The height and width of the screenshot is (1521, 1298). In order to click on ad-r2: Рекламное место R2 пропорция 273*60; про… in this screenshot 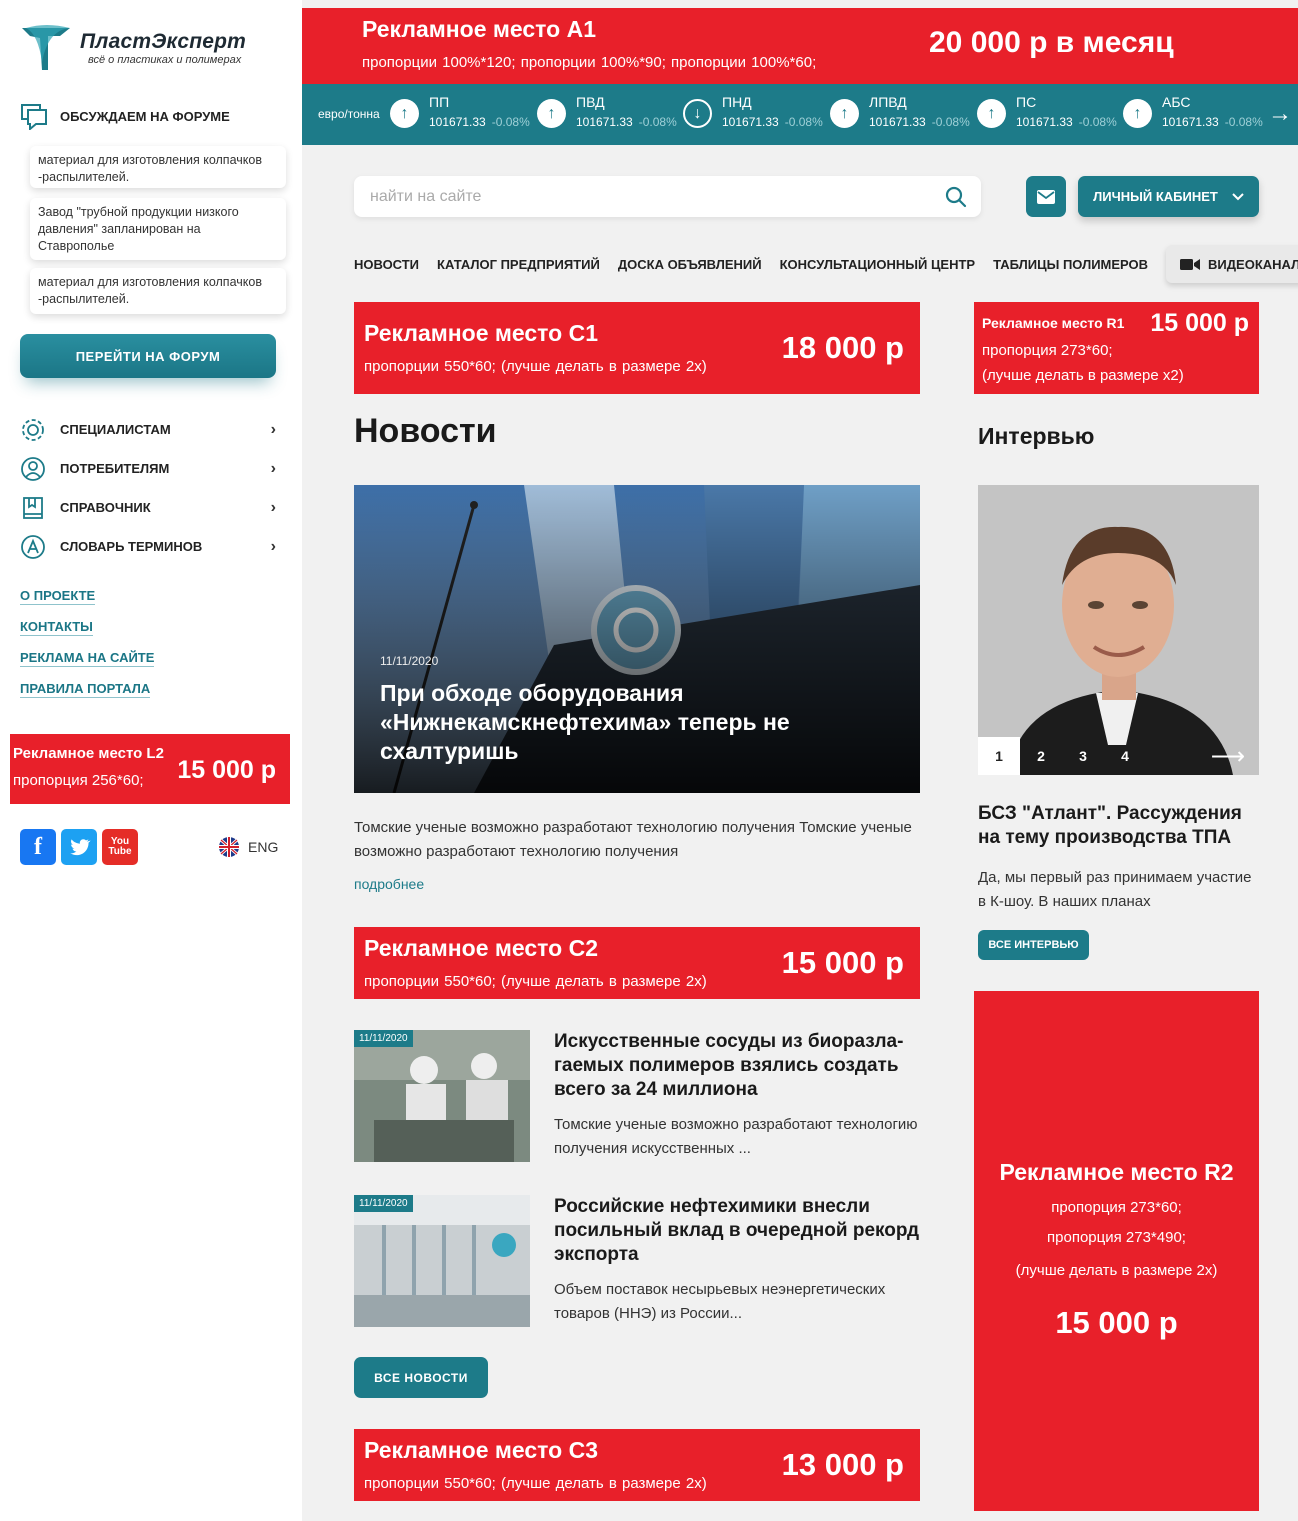, I will do `click(1116, 1251)`.